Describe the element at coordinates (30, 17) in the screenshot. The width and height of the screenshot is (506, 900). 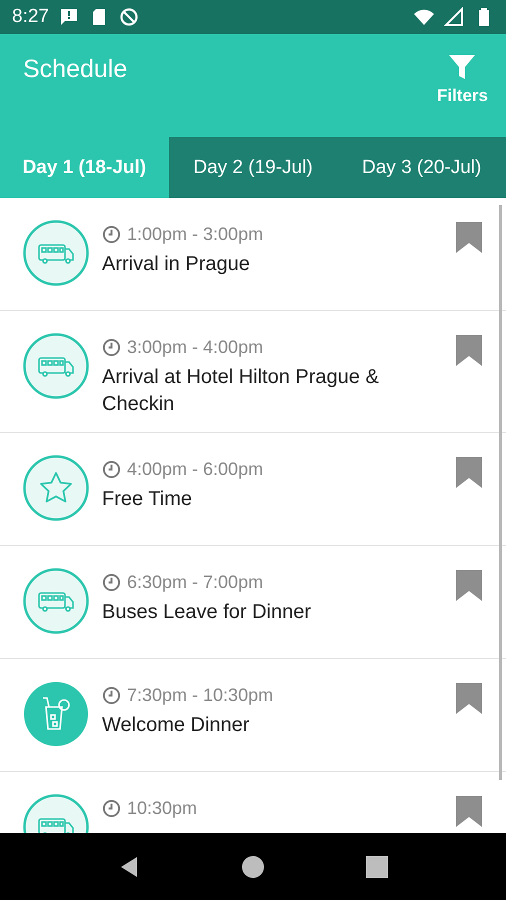
I see `status-time: 8:27` at that location.